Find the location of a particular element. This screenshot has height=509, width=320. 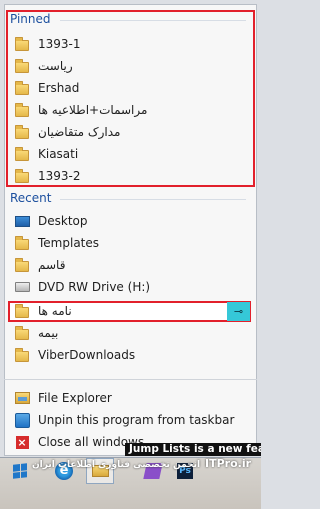

recent-item-label: Templates is located at coordinates (69, 243).